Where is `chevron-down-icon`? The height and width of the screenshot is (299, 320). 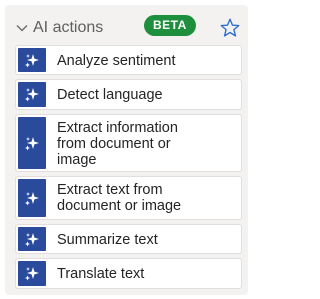
chevron-down-icon is located at coordinates (22, 28).